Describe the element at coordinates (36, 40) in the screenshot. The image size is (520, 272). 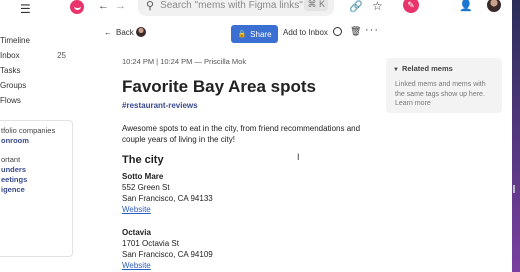
I see `sidebar-item-timeline: Timeline` at that location.